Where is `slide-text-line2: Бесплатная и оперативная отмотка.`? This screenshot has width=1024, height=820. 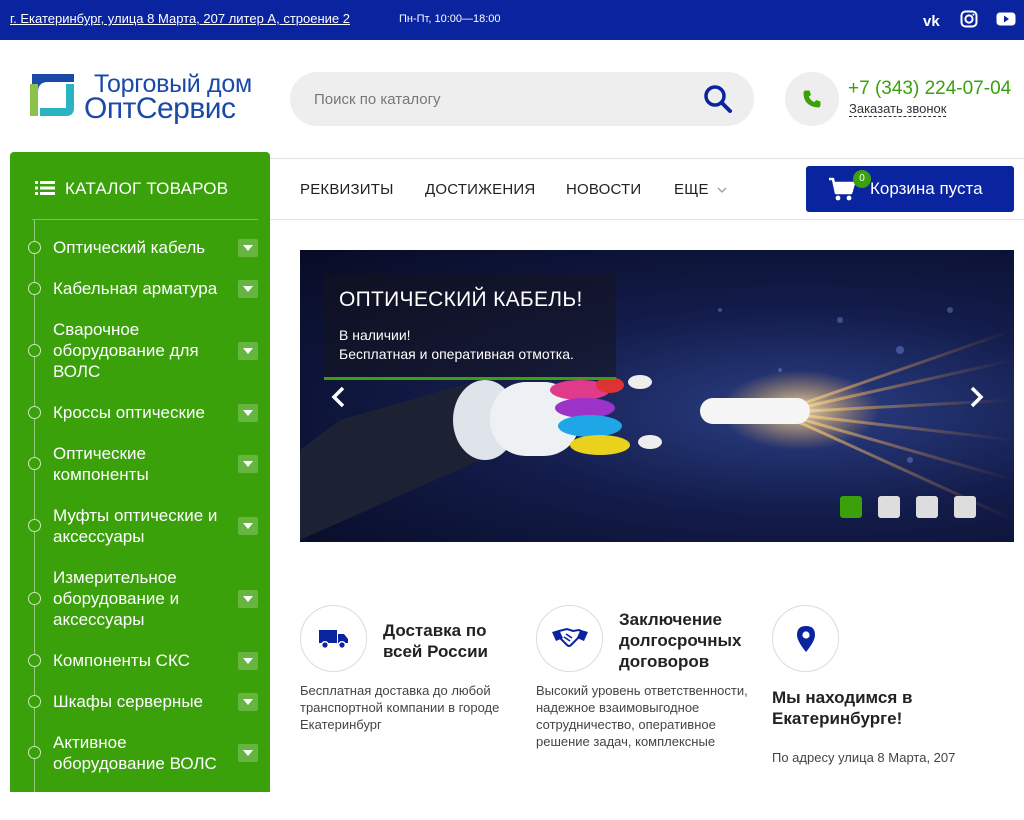
slide-text-line2: Бесплатная и оперативная отмотка. is located at coordinates (456, 354).